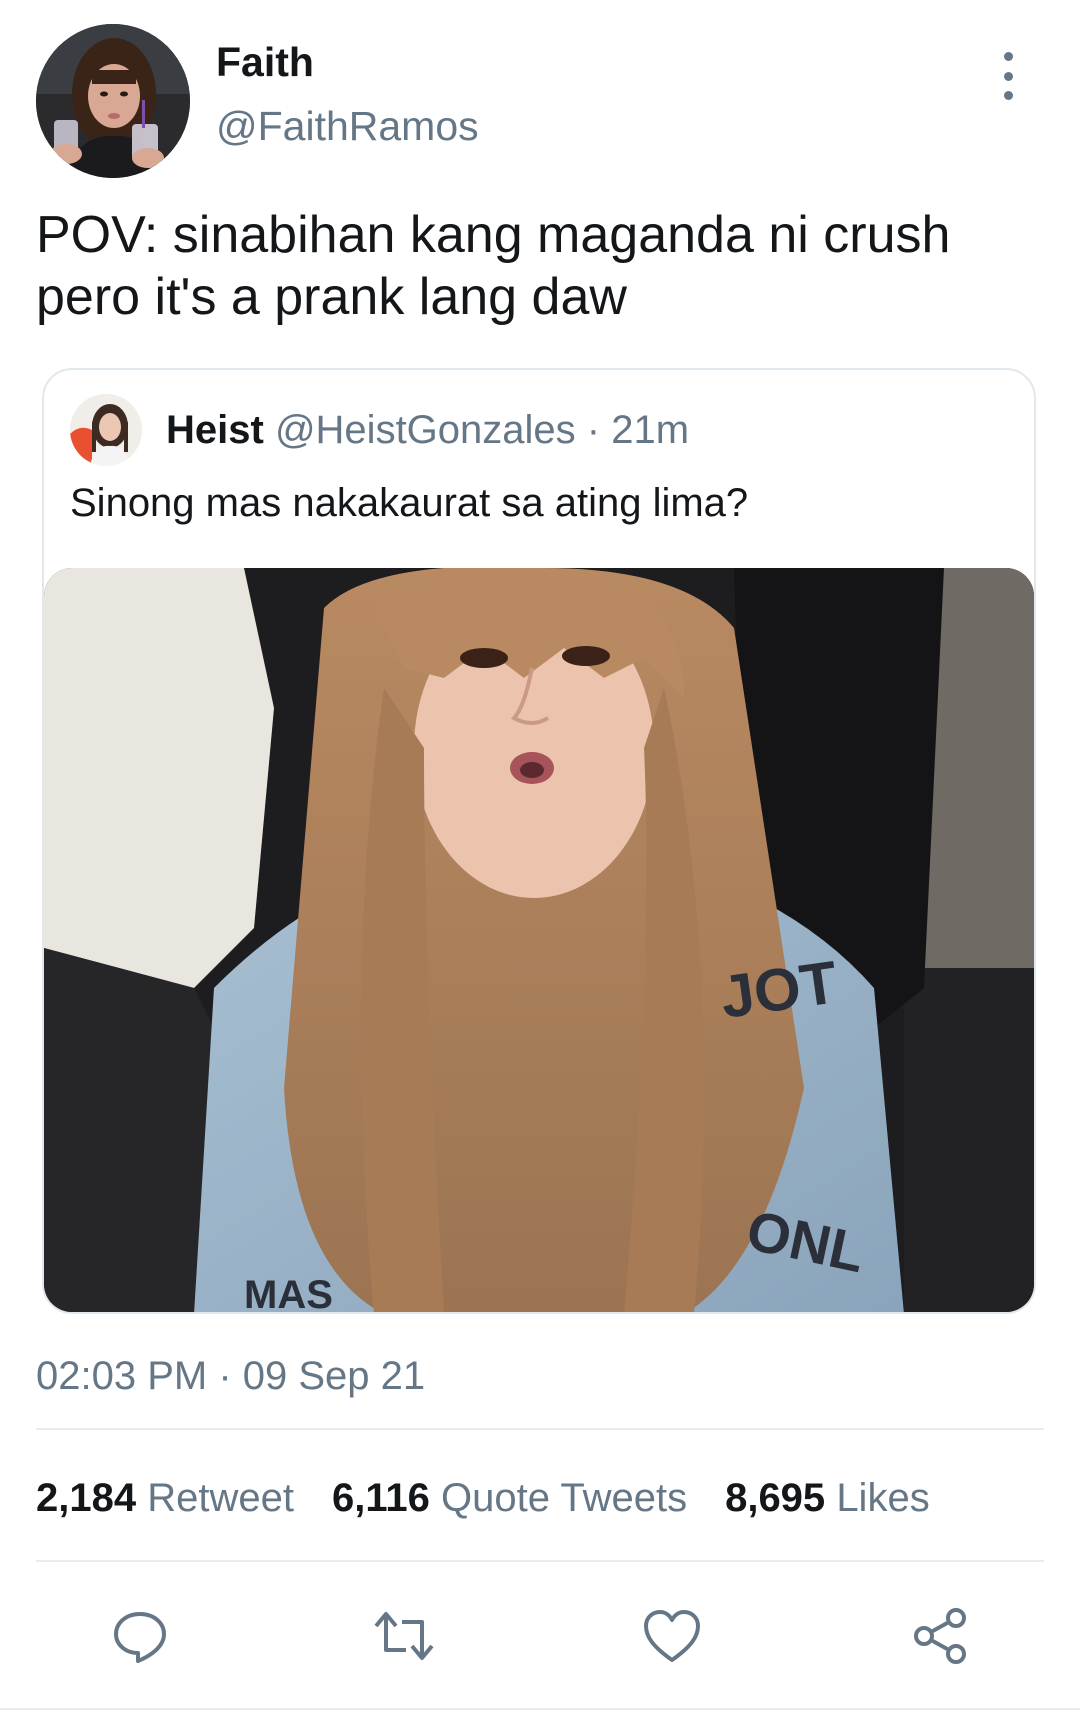 The width and height of the screenshot is (1080, 1726). I want to click on like-count: 8,695 Likes, so click(827, 1498).